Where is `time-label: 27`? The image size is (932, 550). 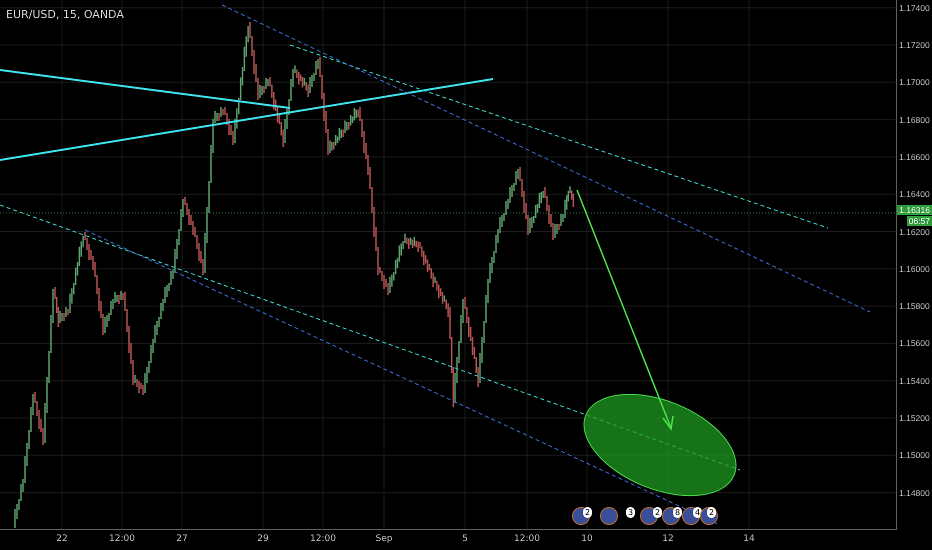
time-label: 27 is located at coordinates (182, 539).